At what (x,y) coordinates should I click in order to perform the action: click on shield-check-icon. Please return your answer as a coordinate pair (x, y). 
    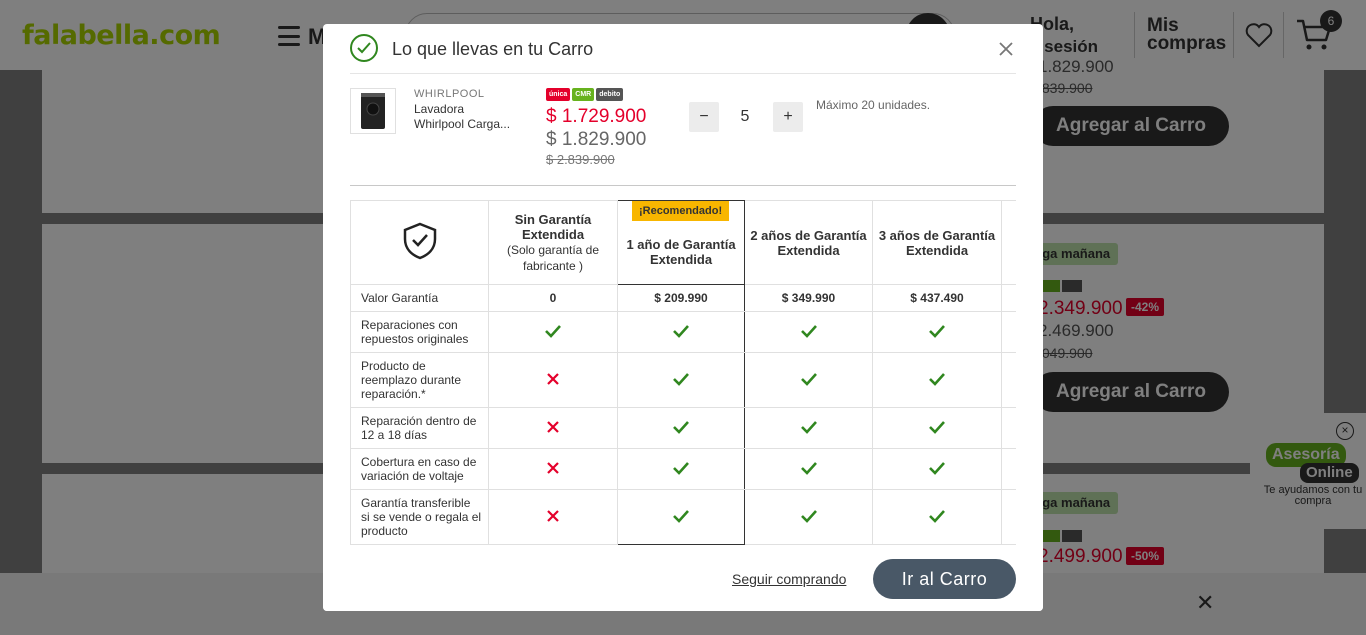
    Looking at the image, I should click on (419, 241).